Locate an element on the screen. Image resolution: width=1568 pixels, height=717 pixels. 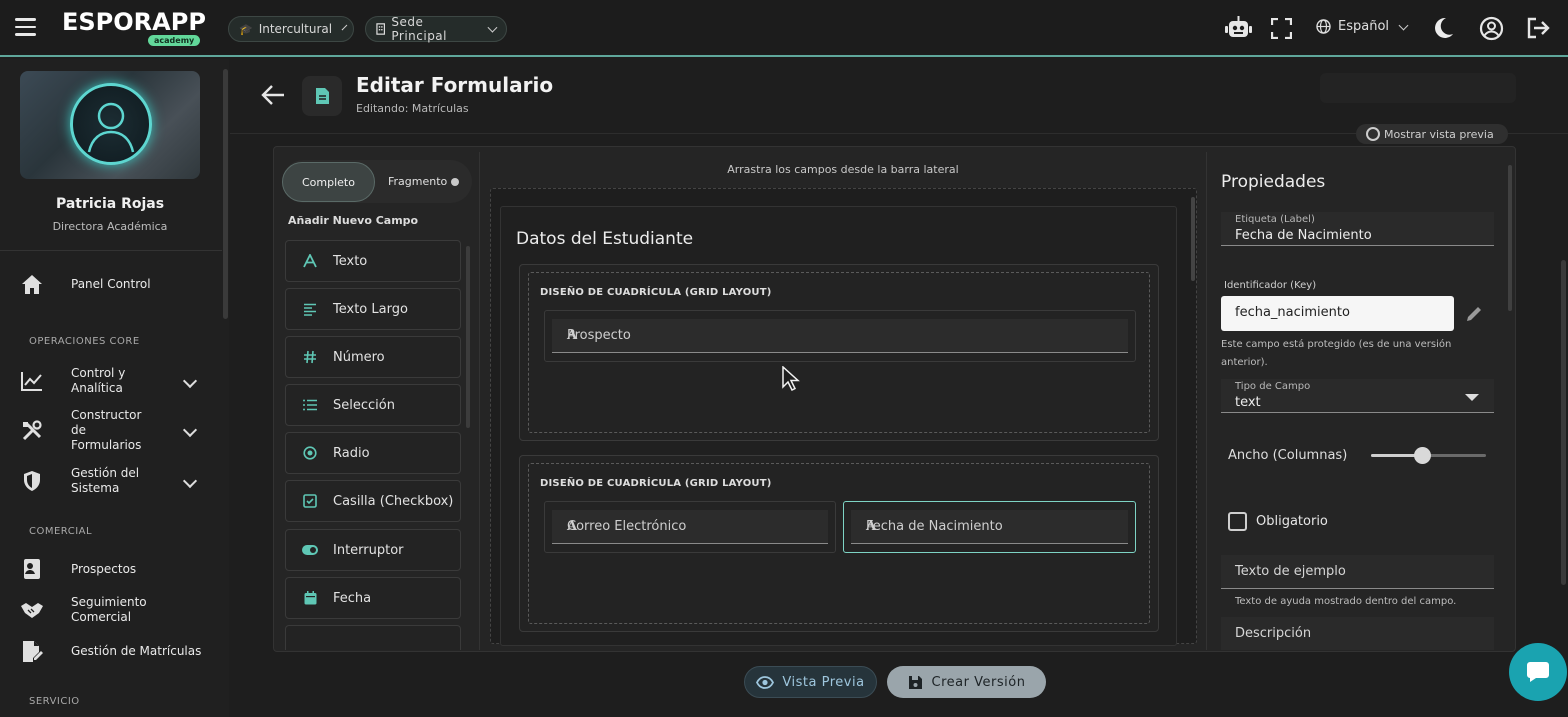
properties-title: Propiedades is located at coordinates (1273, 182).